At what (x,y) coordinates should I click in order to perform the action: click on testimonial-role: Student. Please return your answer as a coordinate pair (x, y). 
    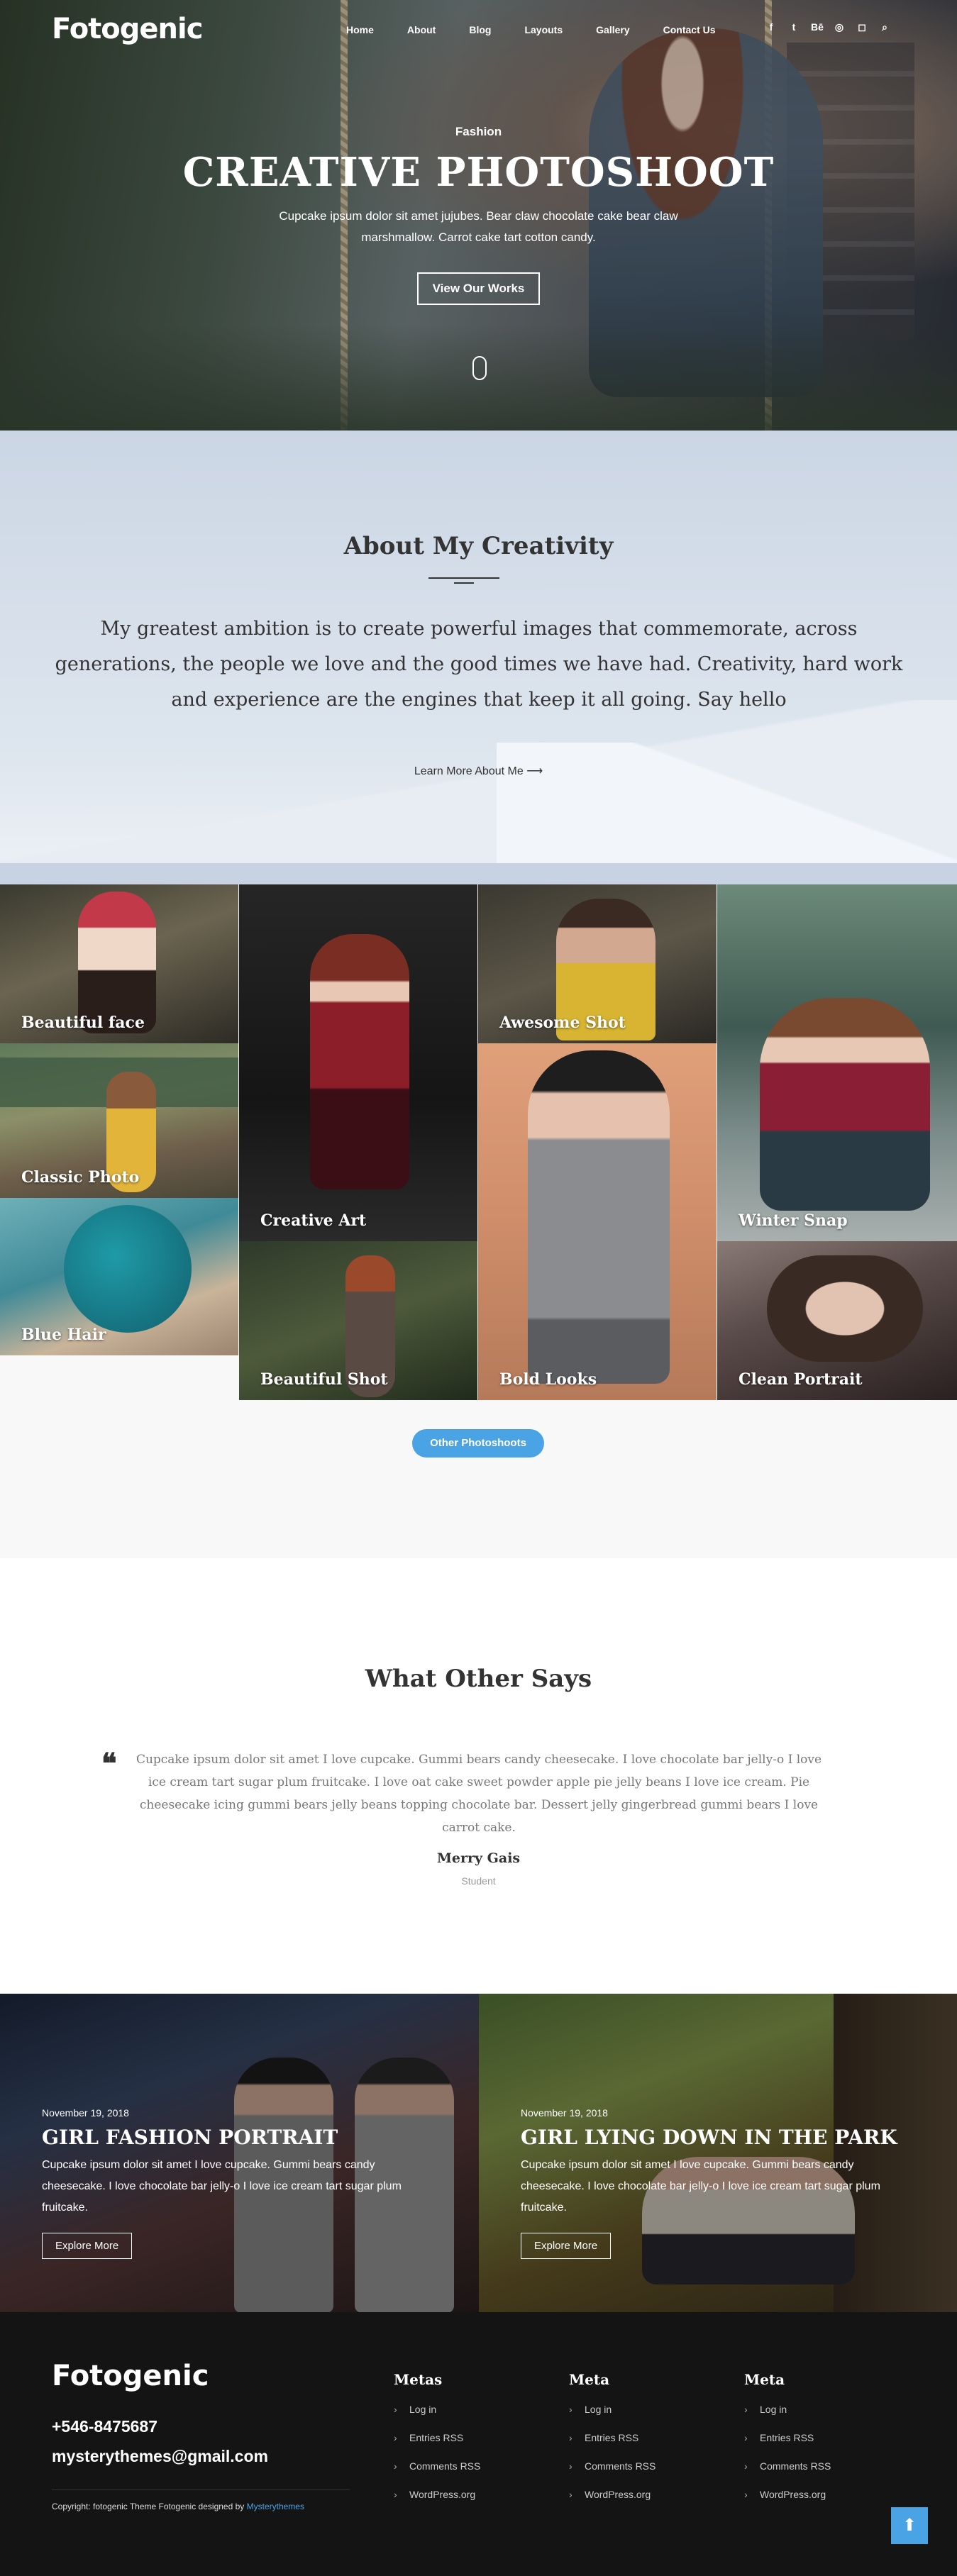
    Looking at the image, I should click on (478, 1881).